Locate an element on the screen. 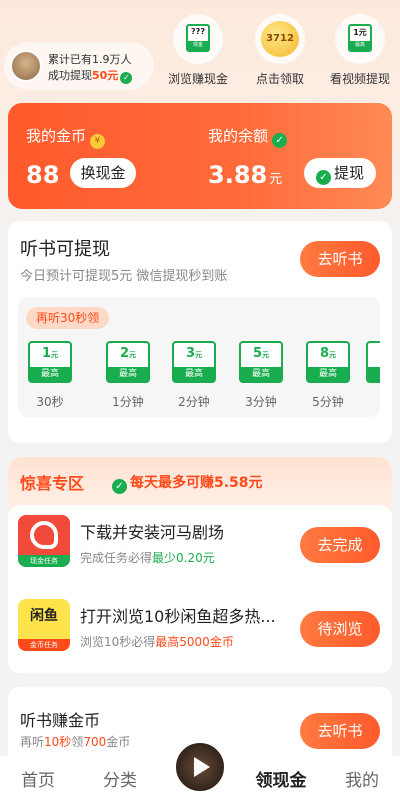 This screenshot has height=802, width=400. tab-home: 首页 is located at coordinates (38, 778).